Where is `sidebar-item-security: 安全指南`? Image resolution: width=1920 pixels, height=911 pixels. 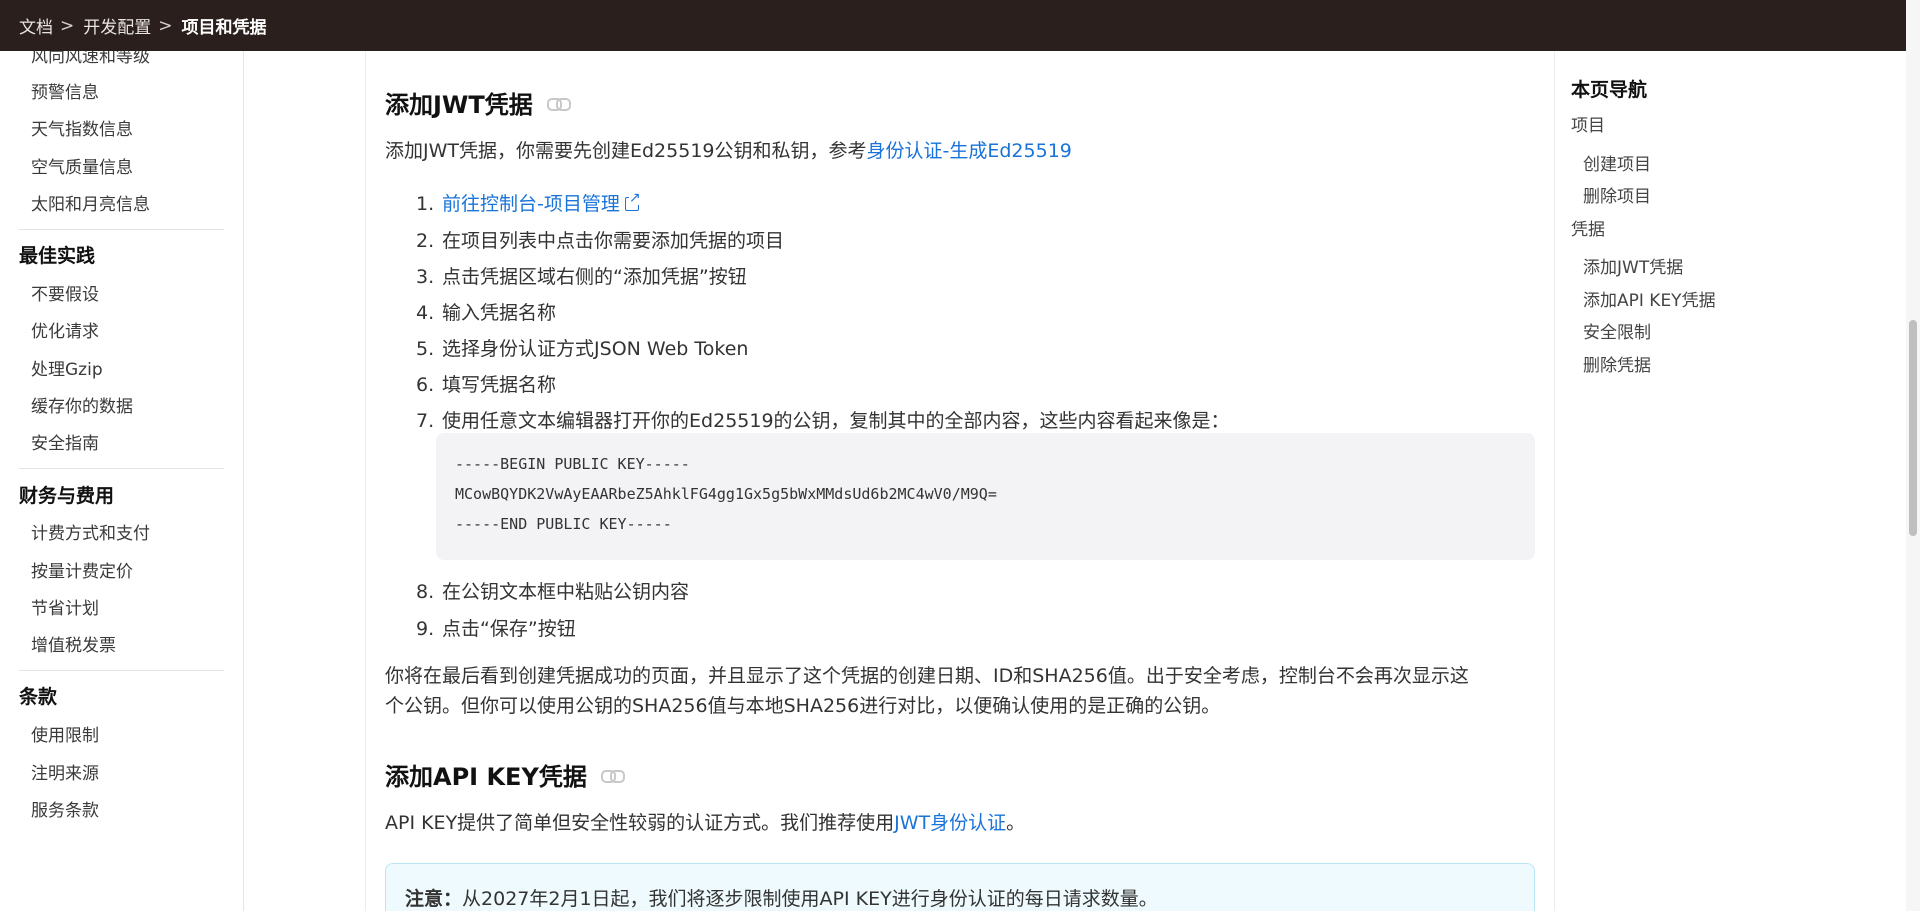 sidebar-item-security: 安全指南 is located at coordinates (65, 441).